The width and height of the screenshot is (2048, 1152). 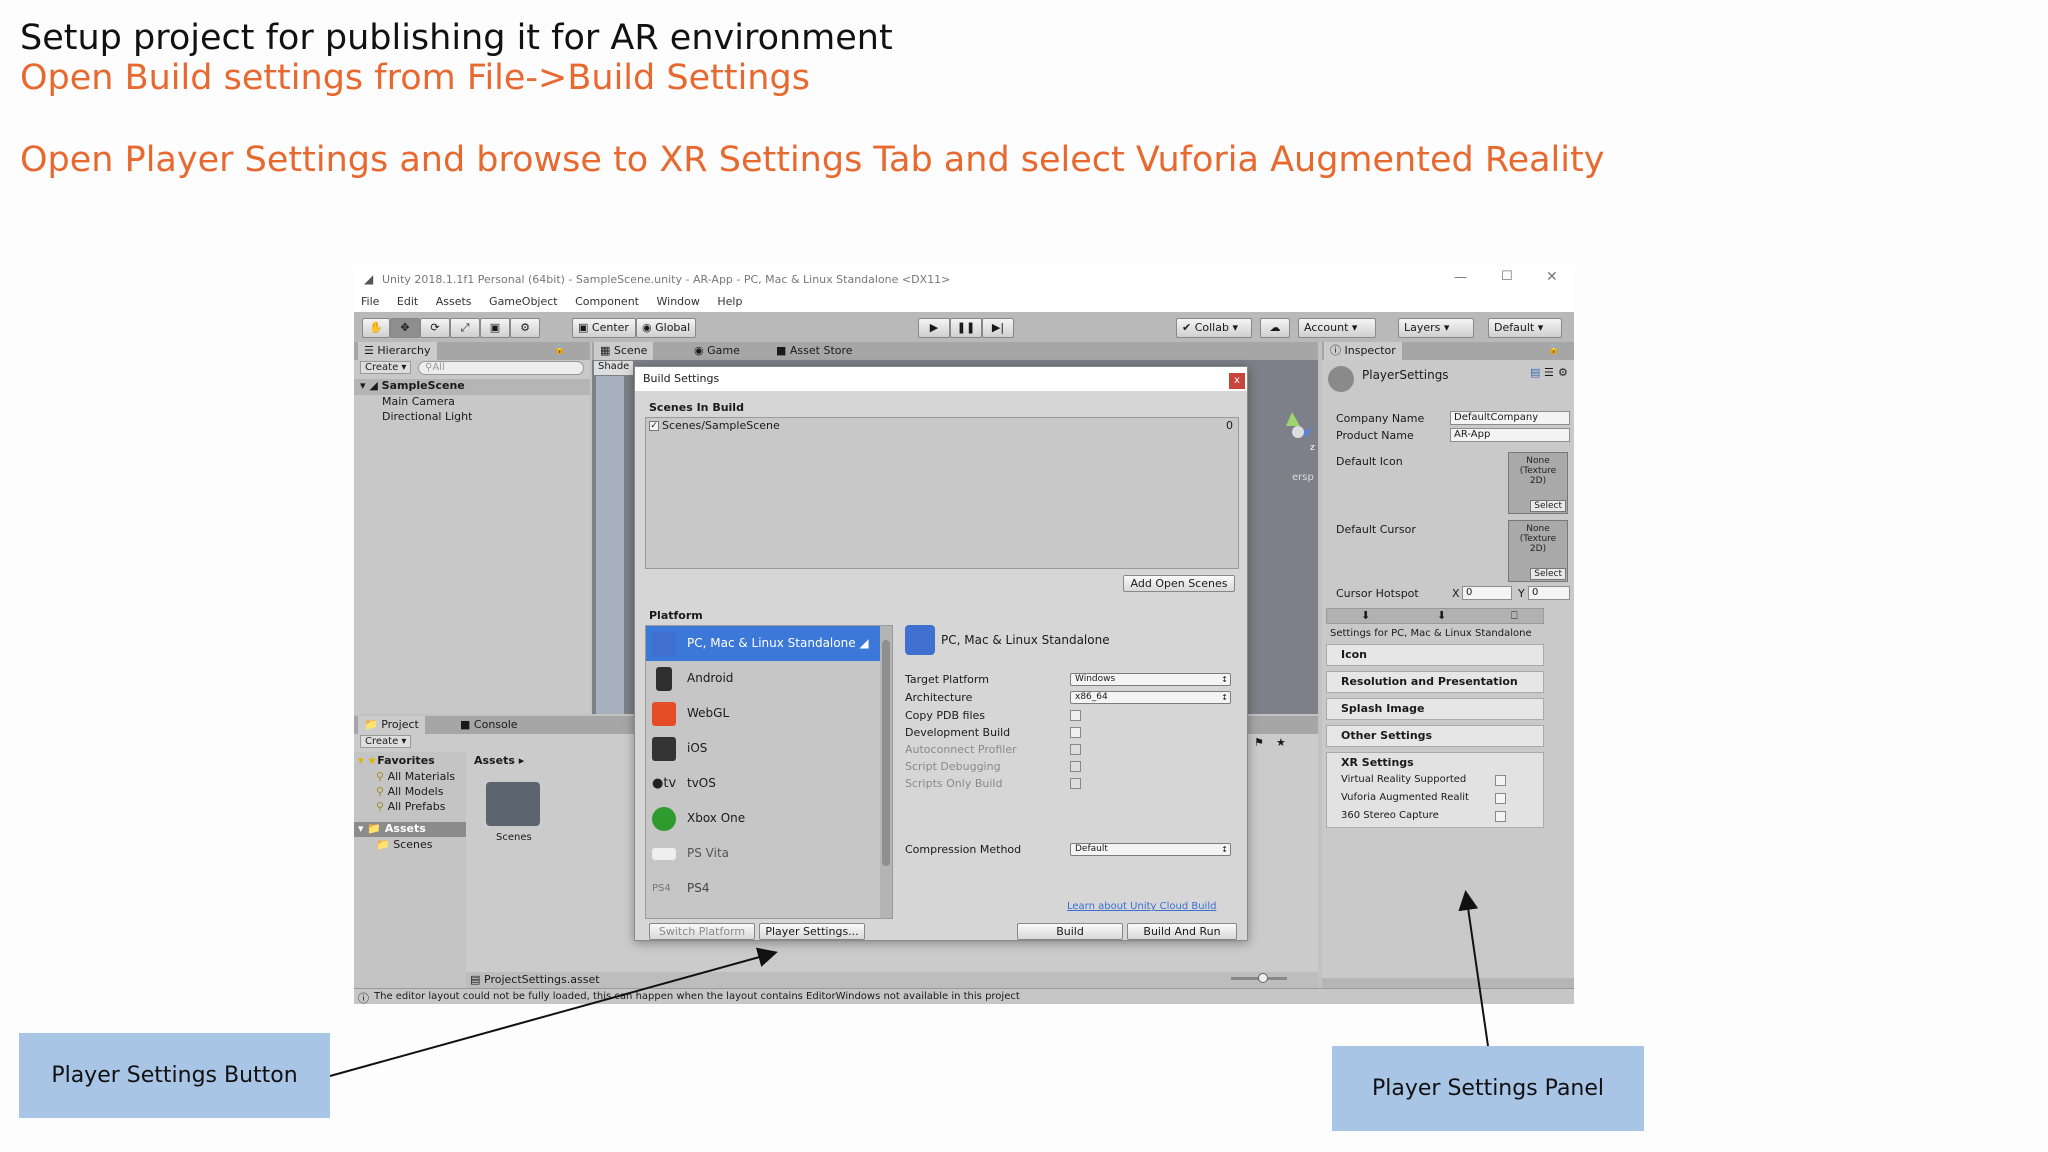 What do you see at coordinates (1473, 968) in the screenshot?
I see `arrow-to-player-settings-panel` at bounding box center [1473, 968].